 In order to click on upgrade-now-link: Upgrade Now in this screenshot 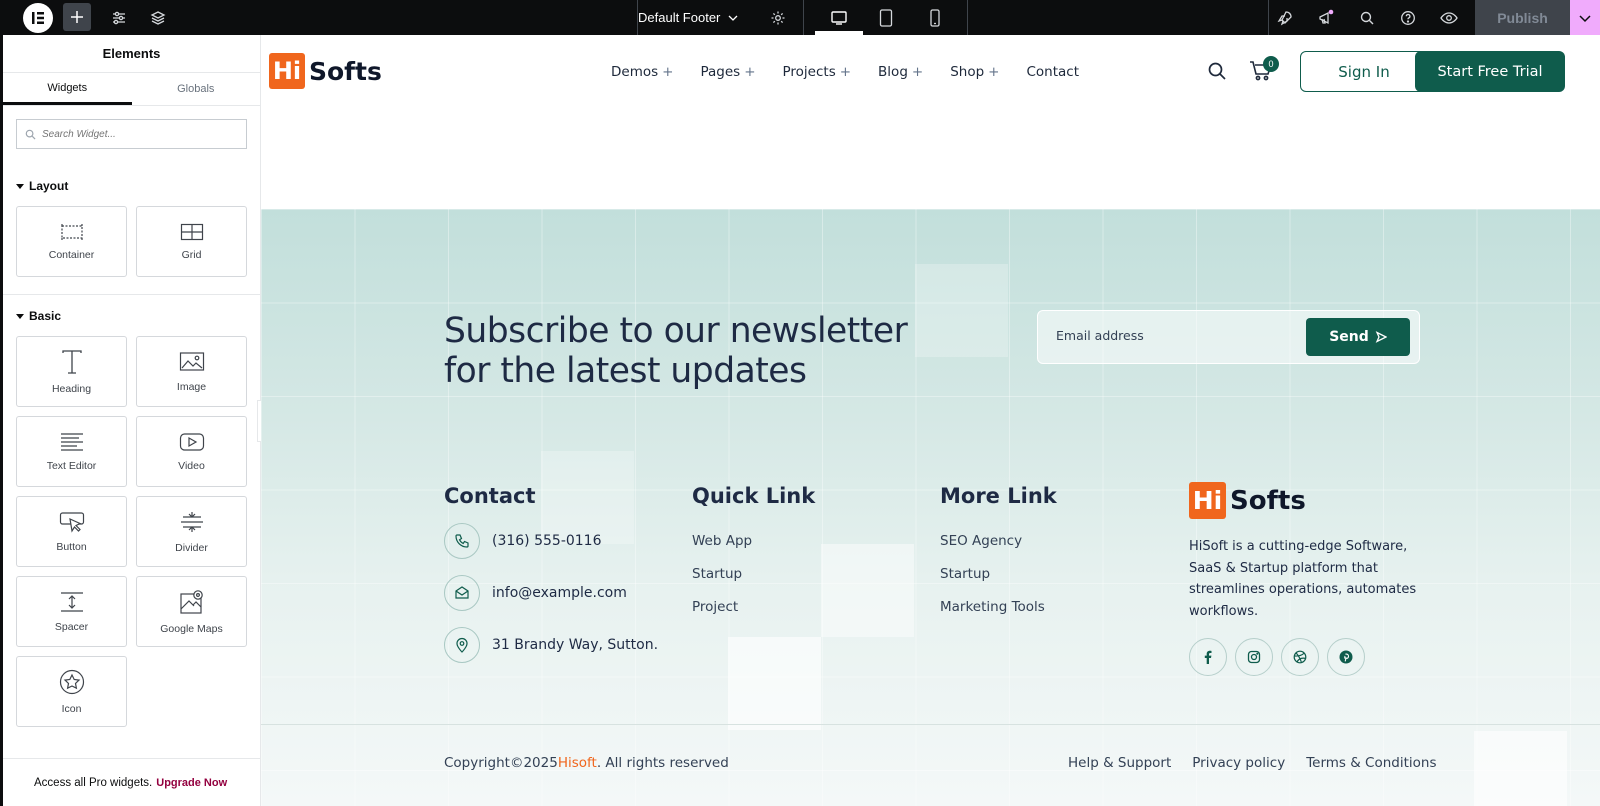, I will do `click(191, 783)`.